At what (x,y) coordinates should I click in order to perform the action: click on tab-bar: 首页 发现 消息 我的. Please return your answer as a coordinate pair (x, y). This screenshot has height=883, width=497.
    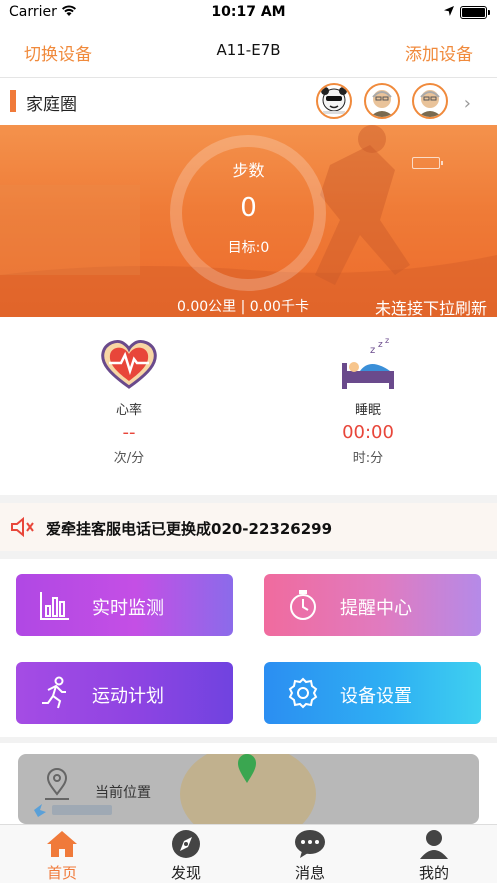
    Looking at the image, I should click on (248, 853).